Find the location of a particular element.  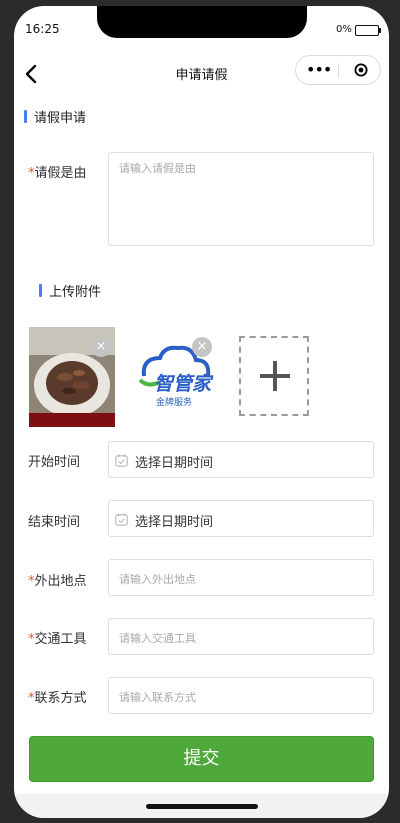

transport-label-text: 交通工具 is located at coordinates (60, 639).